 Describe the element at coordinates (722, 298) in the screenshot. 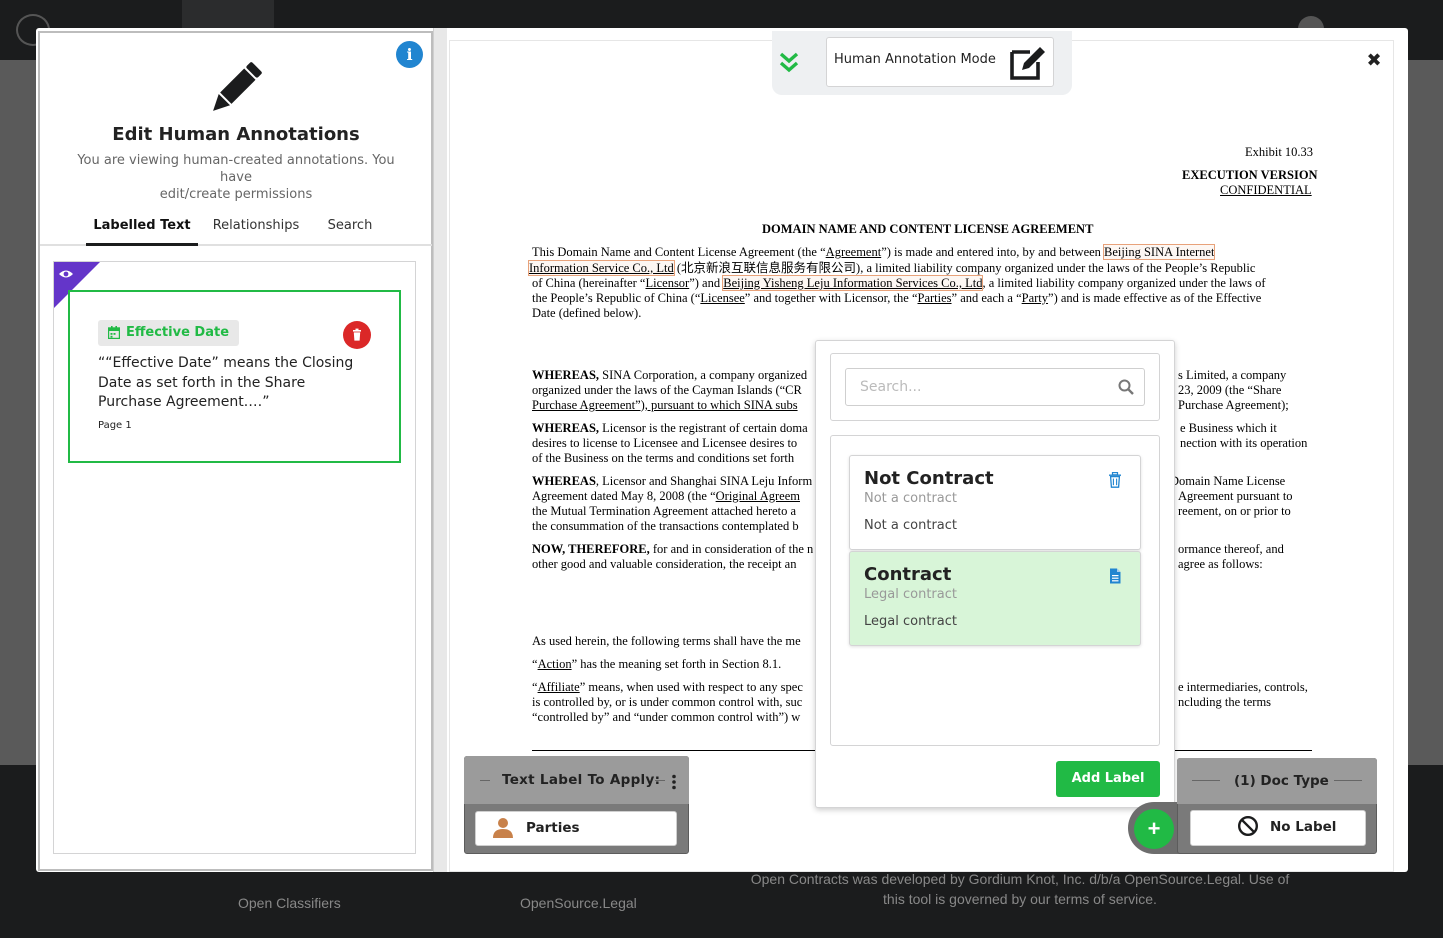

I see `doc-defined-term: Licensee` at that location.